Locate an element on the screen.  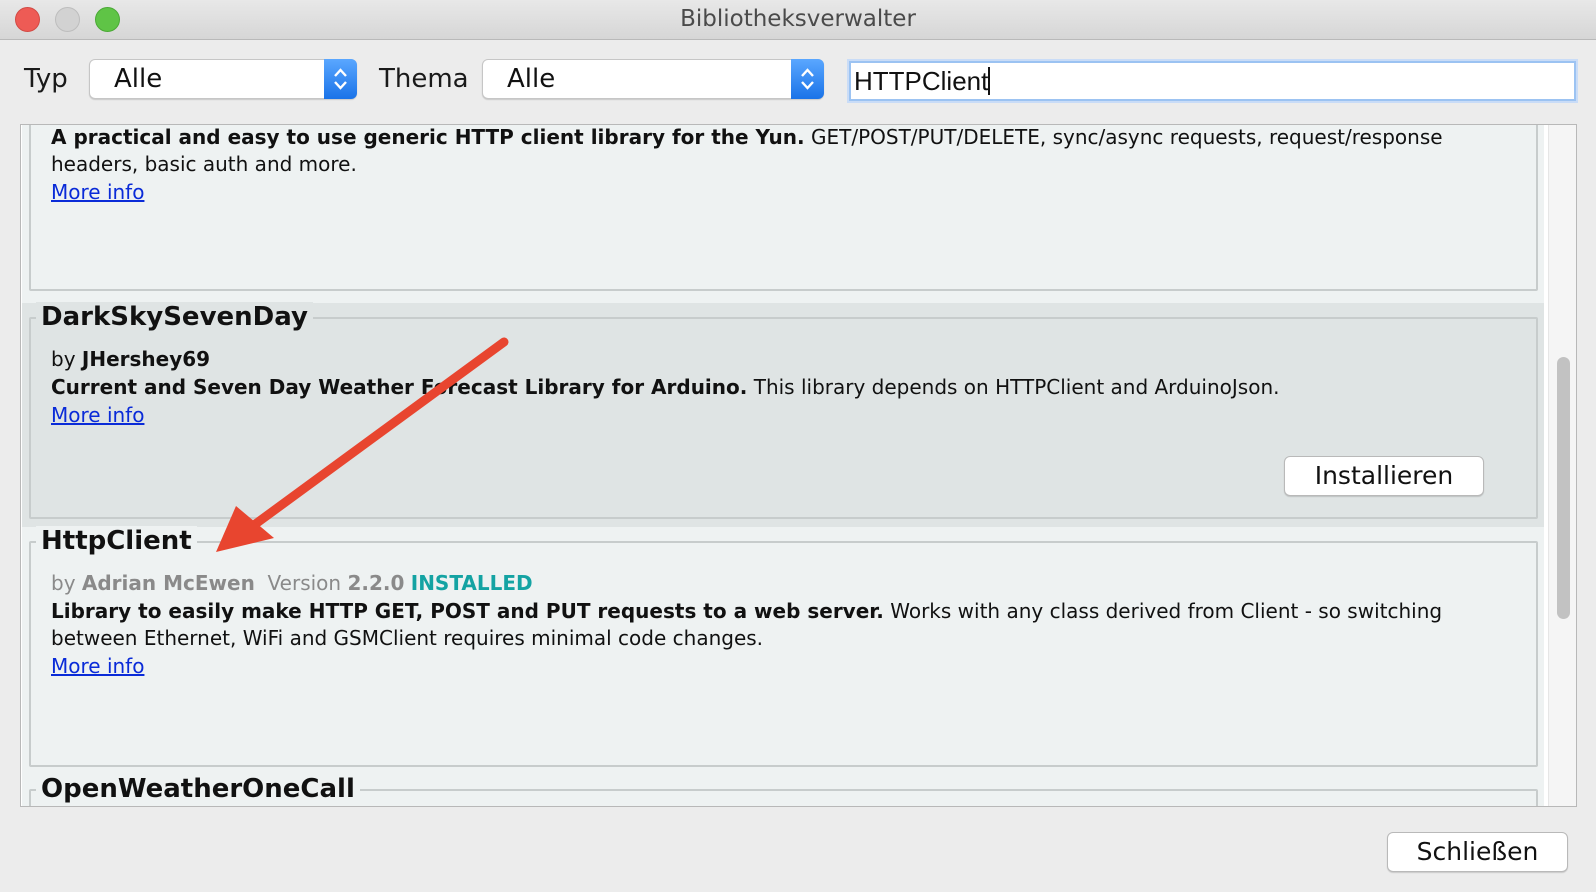
scrollbar-thumb is located at coordinates (1563, 488).